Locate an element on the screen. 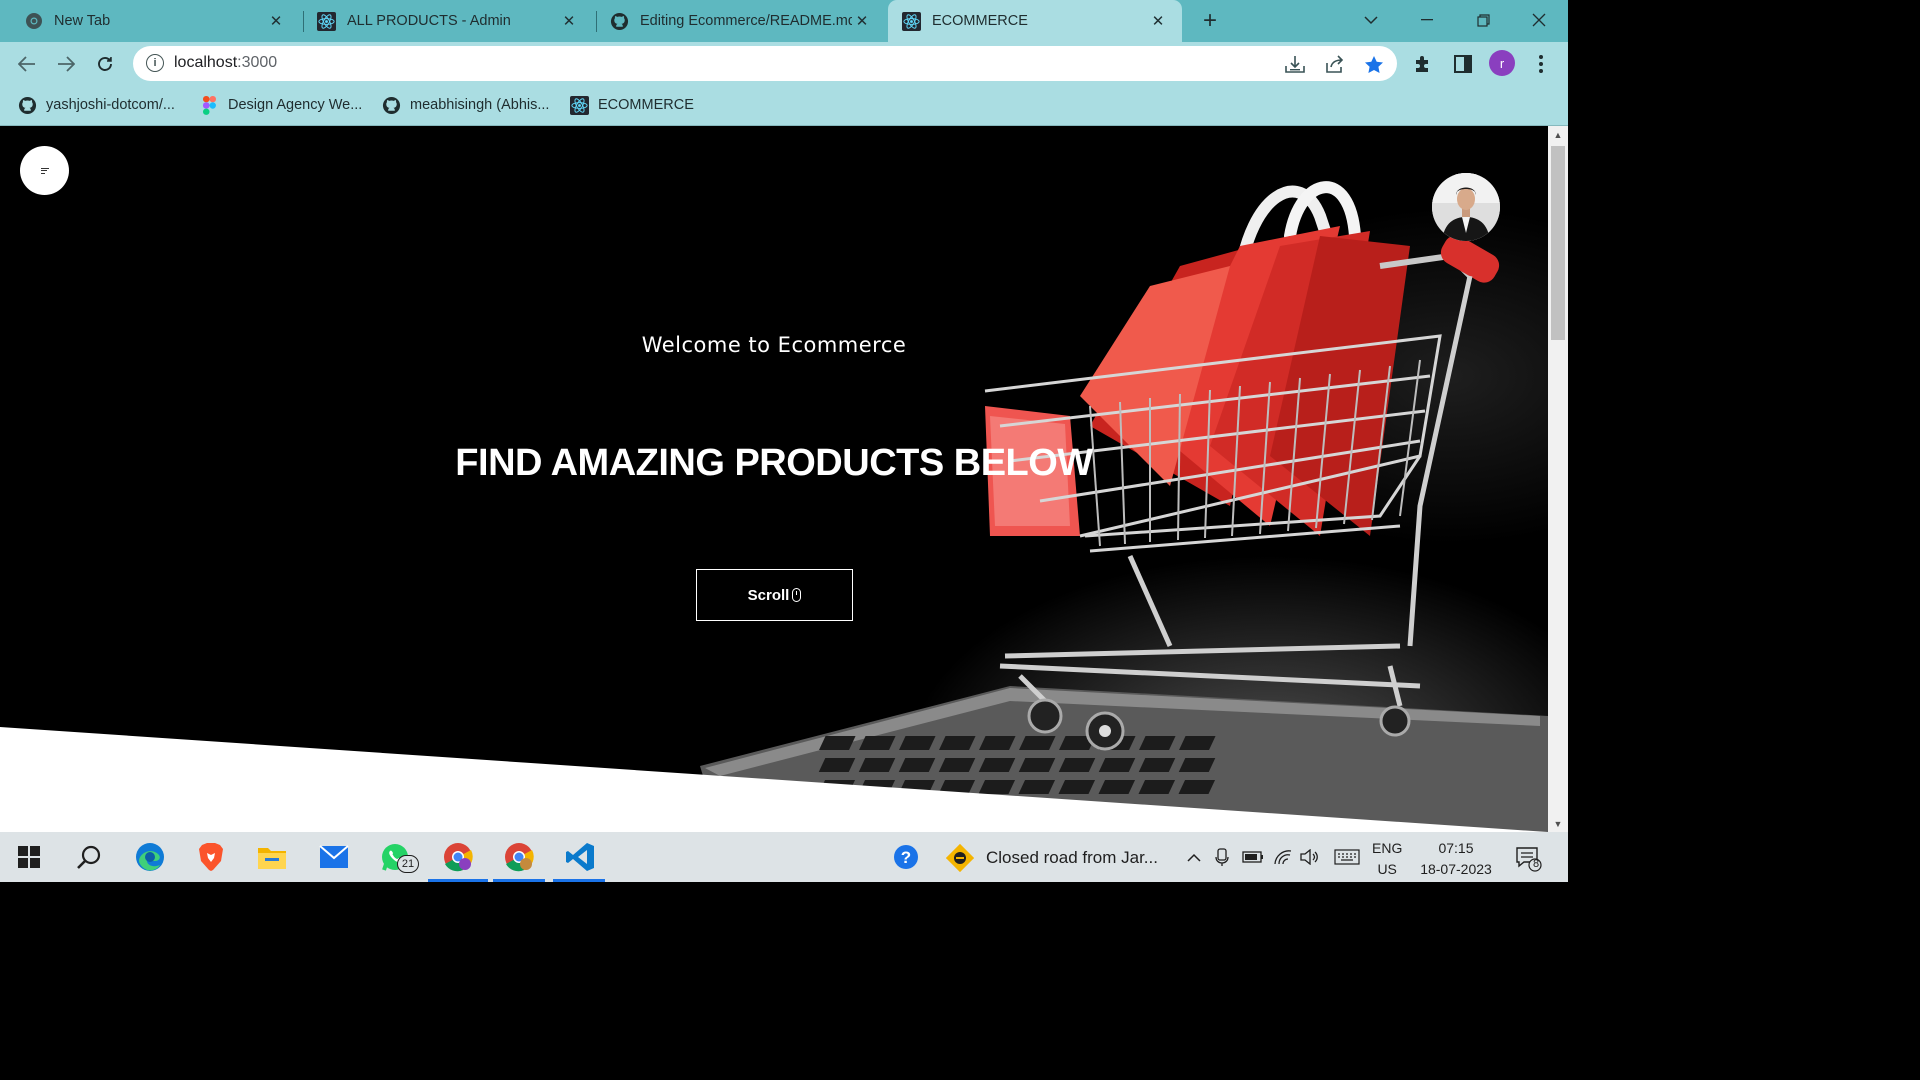 Image resolution: width=1920 pixels, height=1080 pixels. browser-toolbar: i localhost:3000 is located at coordinates (784, 63).